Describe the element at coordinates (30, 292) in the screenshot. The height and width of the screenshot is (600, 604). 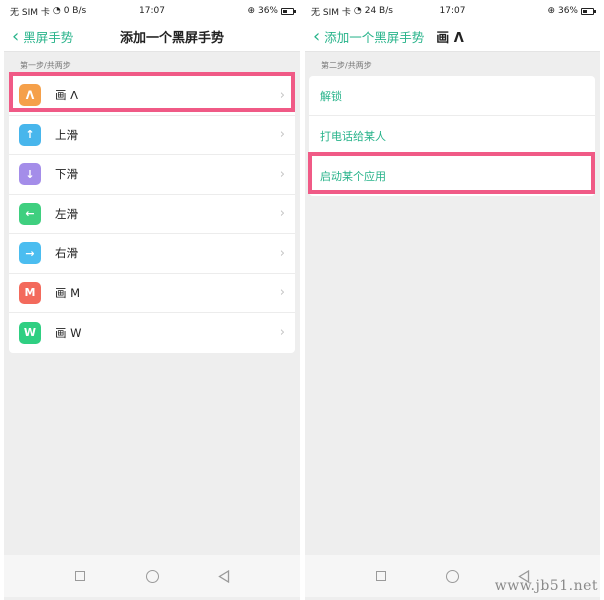
I see `letter-m-icon: M` at that location.